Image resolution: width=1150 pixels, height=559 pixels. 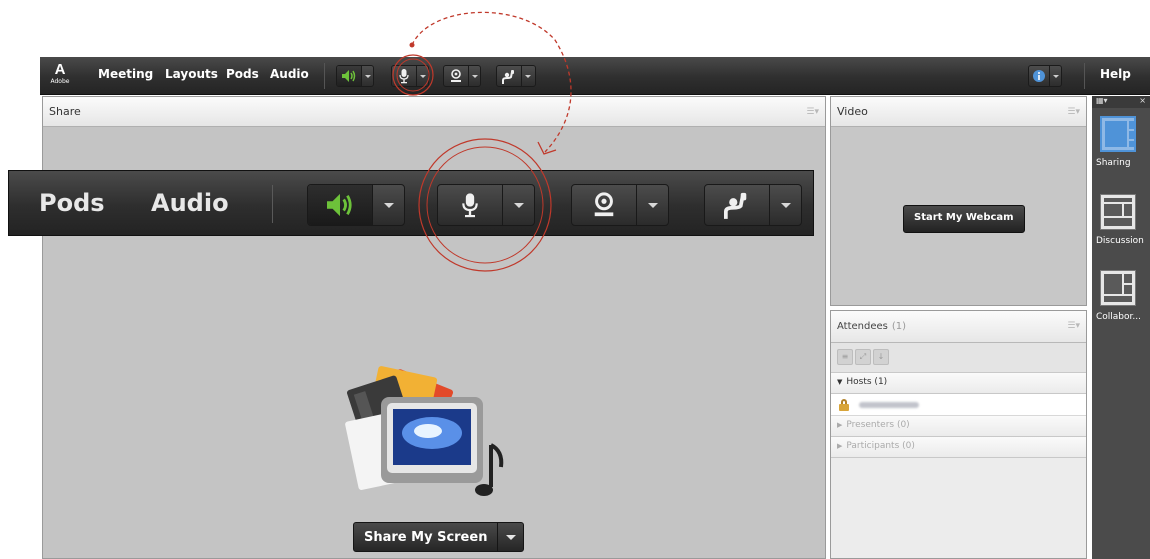 What do you see at coordinates (1102, 100) in the screenshot?
I see `layouts-menu-icon: ▦▾` at bounding box center [1102, 100].